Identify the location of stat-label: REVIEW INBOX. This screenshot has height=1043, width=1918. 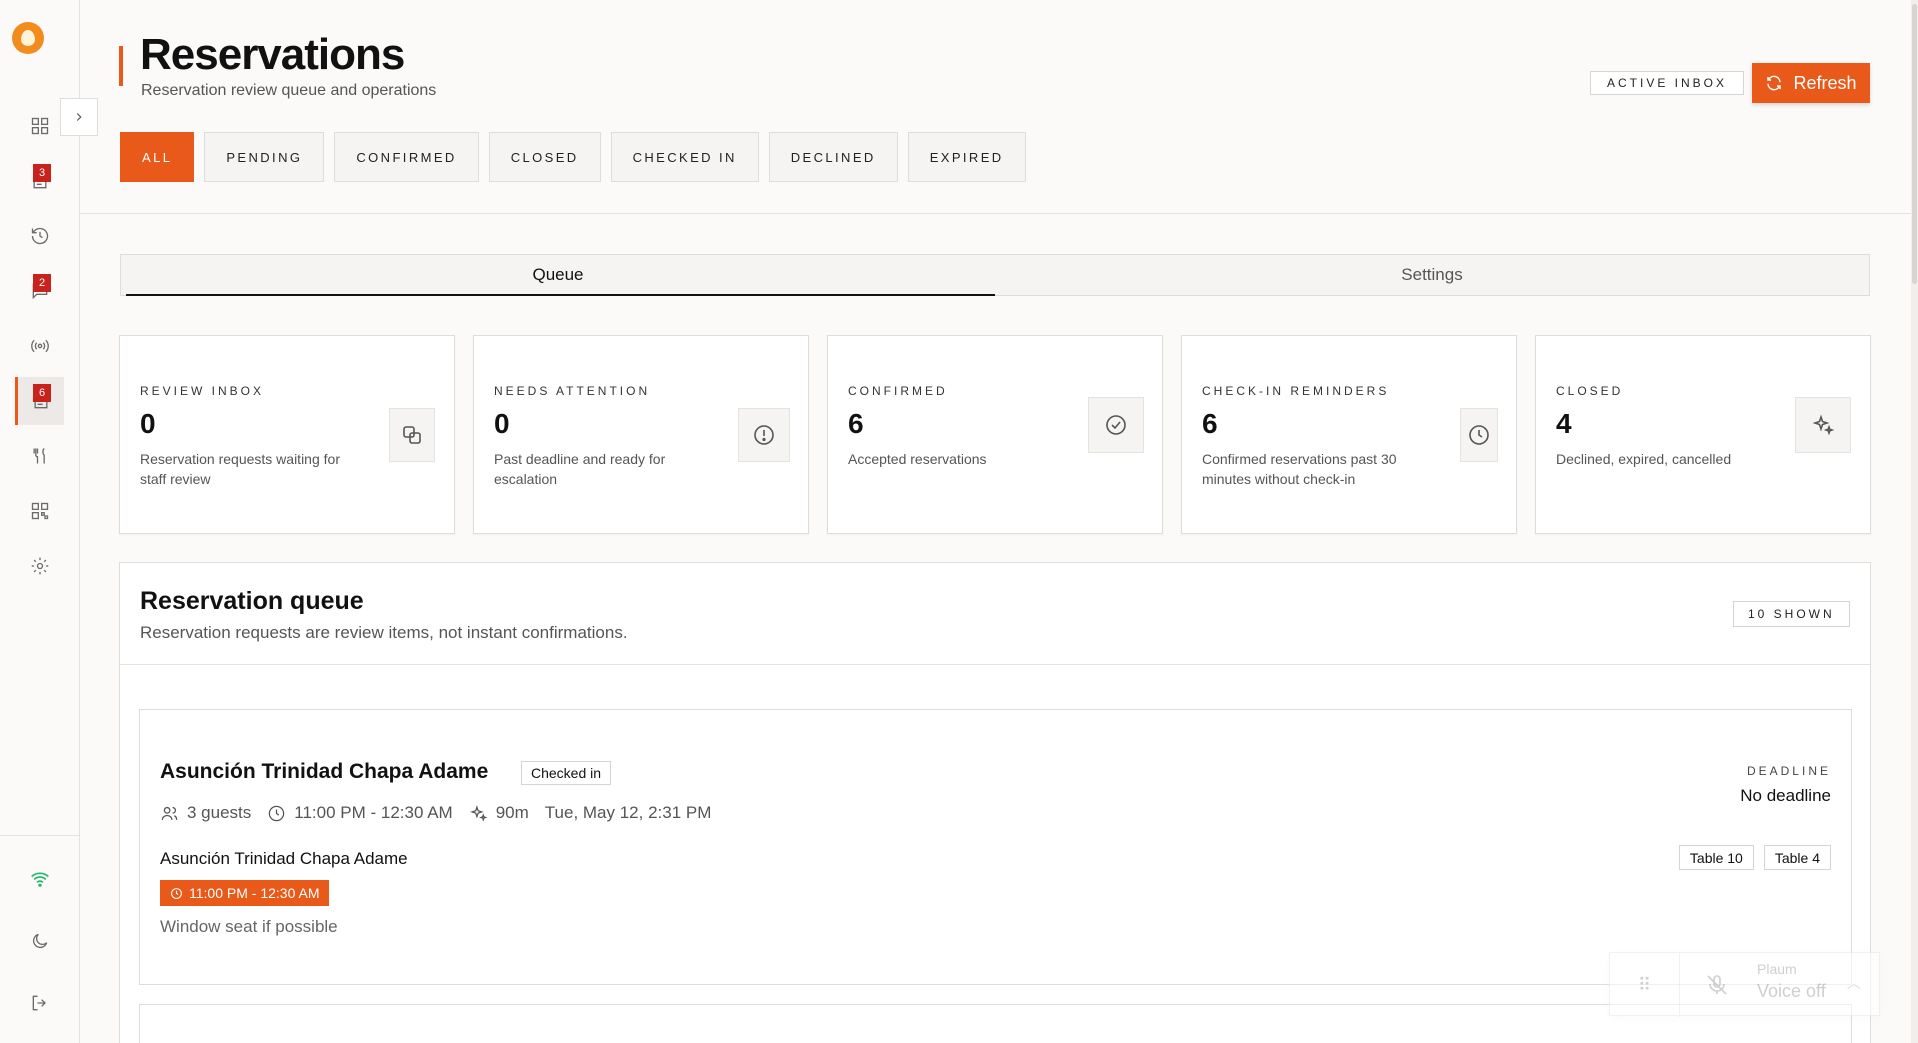
(202, 391).